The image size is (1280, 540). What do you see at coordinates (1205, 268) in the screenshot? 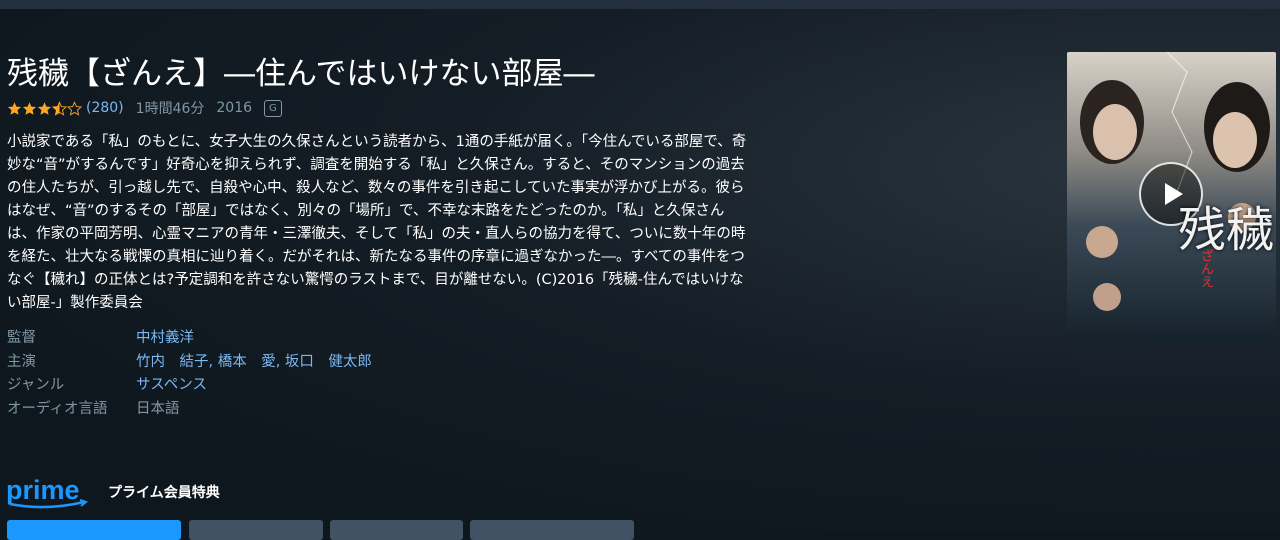
I see `poster-subtitle-text: ざんえ` at bounding box center [1205, 268].